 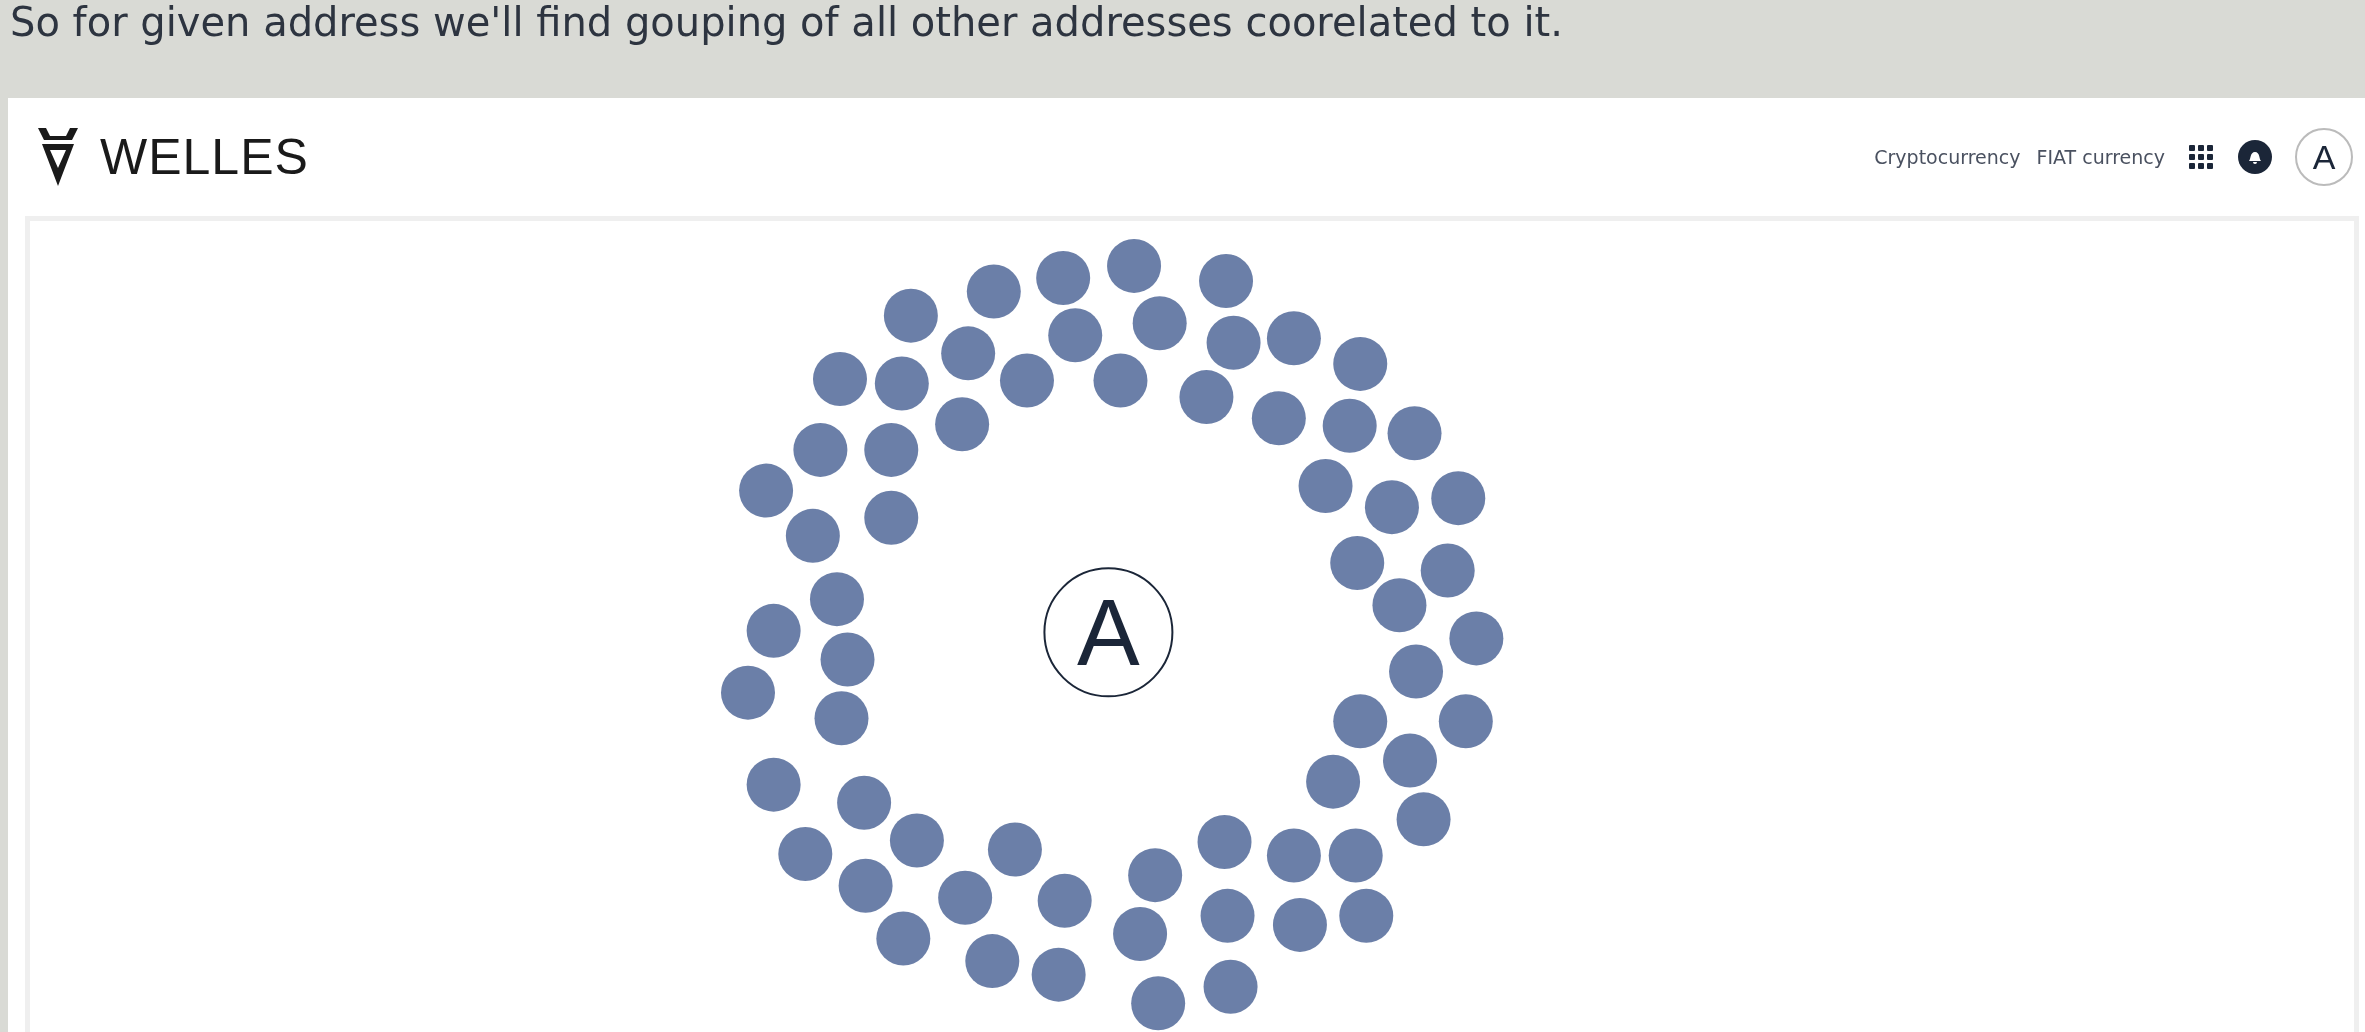 What do you see at coordinates (204, 157) in the screenshot?
I see `brand-name: WELLES` at bounding box center [204, 157].